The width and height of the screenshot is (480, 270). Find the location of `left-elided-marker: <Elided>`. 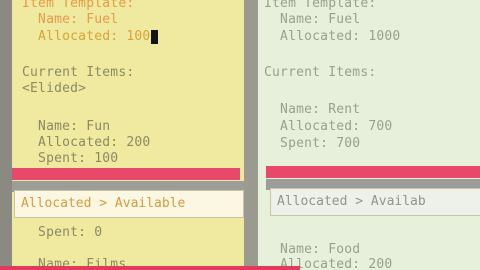

left-elided-marker: <Elided> is located at coordinates (54, 88).